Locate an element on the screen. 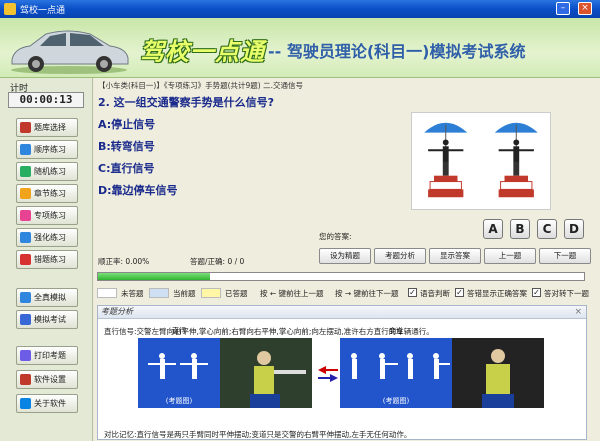  prev-key-hint: 按 ← 键前往上一题 is located at coordinates (292, 293).